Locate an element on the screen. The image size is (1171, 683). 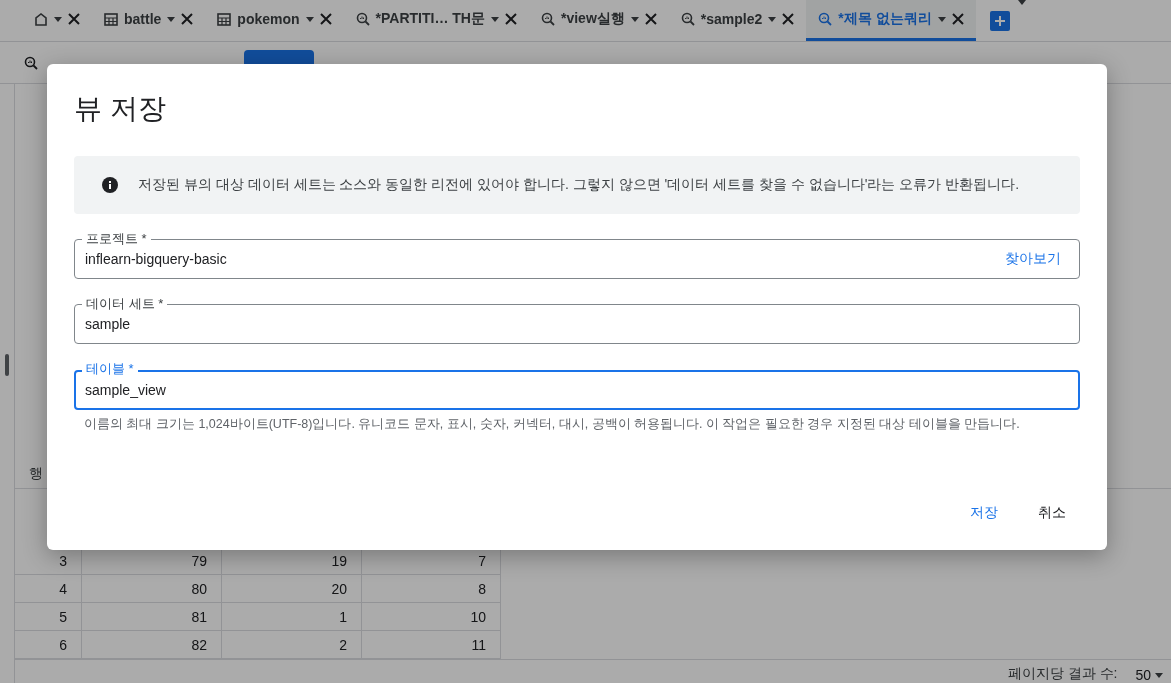
table-cell: 1 is located at coordinates (292, 617).